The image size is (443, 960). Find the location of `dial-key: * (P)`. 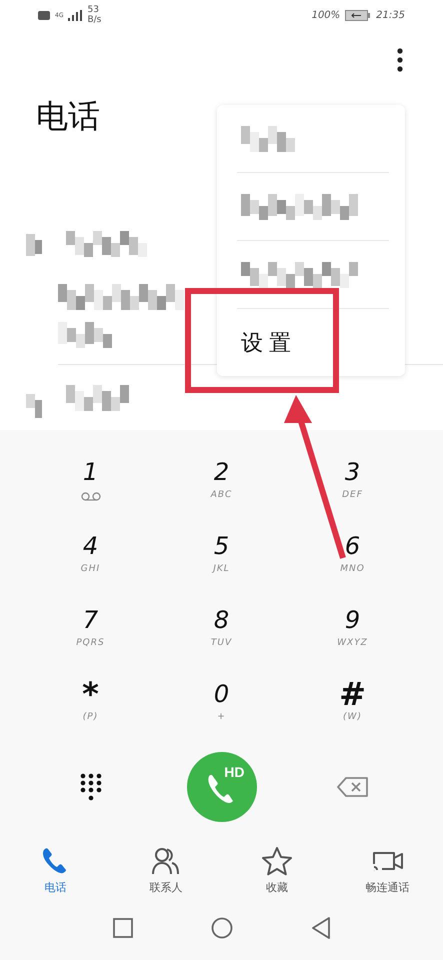

dial-key: * (P) is located at coordinates (90, 708).